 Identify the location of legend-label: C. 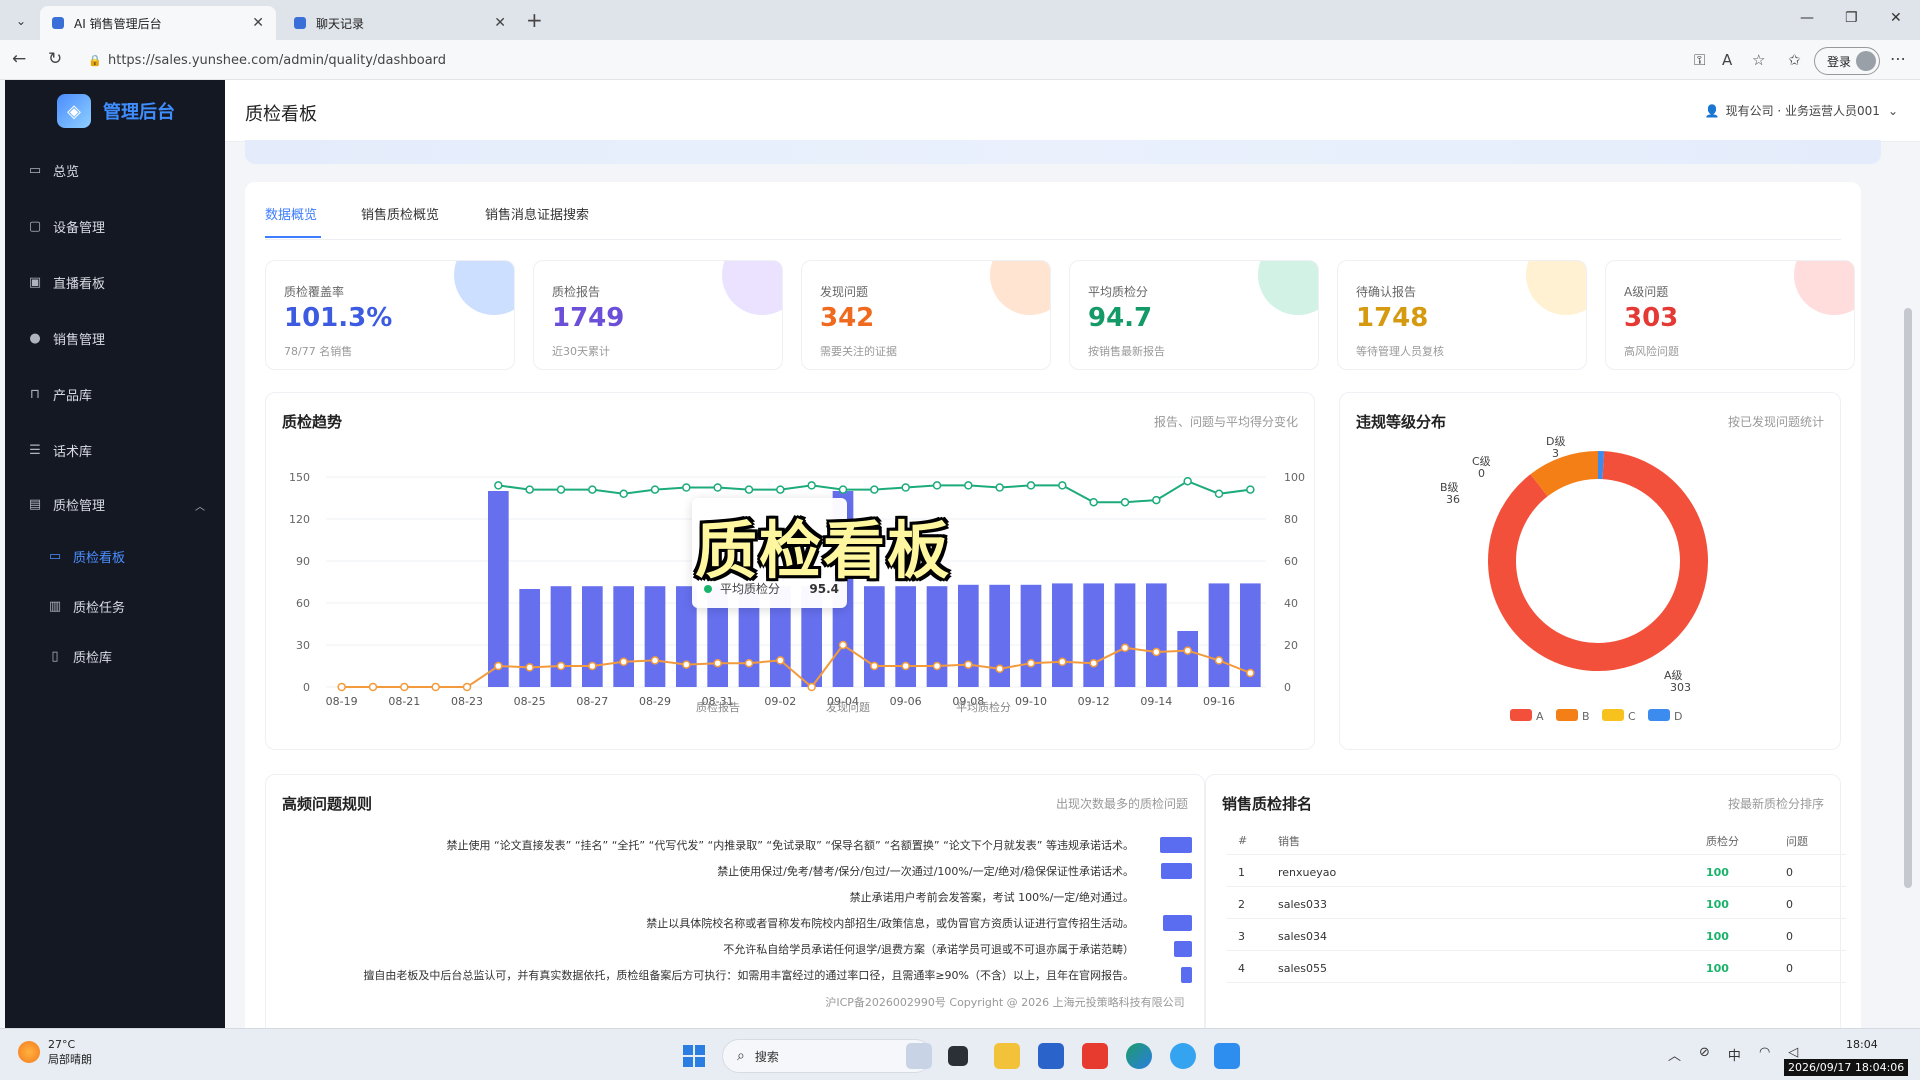
(1632, 716).